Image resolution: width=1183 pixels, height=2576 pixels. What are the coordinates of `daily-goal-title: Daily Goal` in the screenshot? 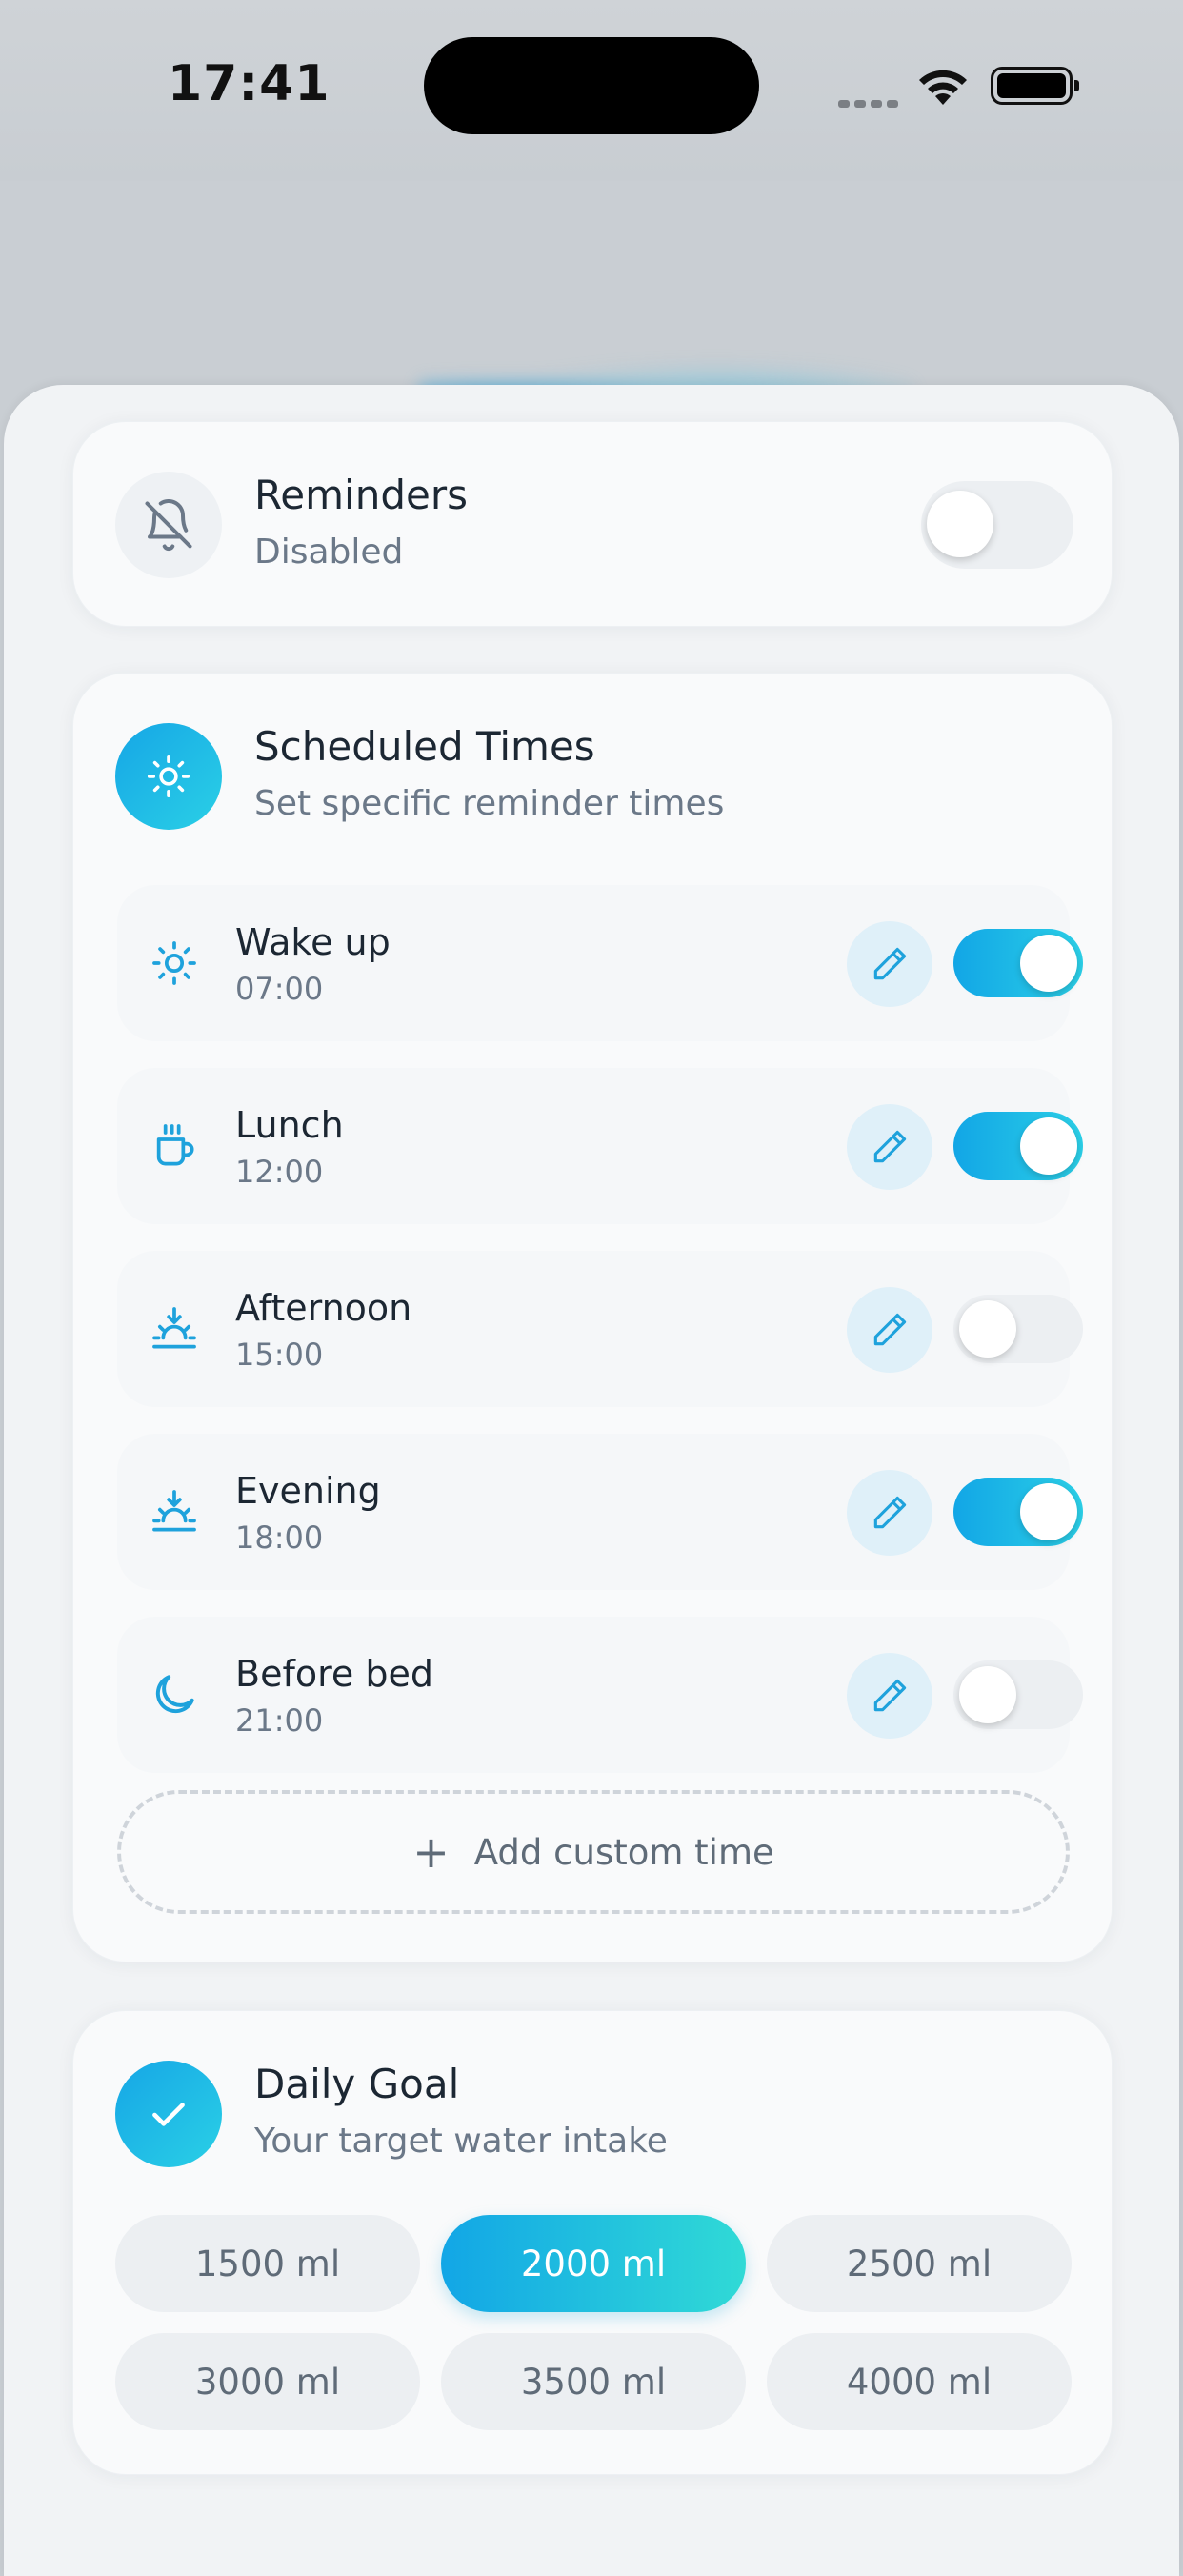 It's located at (357, 2084).